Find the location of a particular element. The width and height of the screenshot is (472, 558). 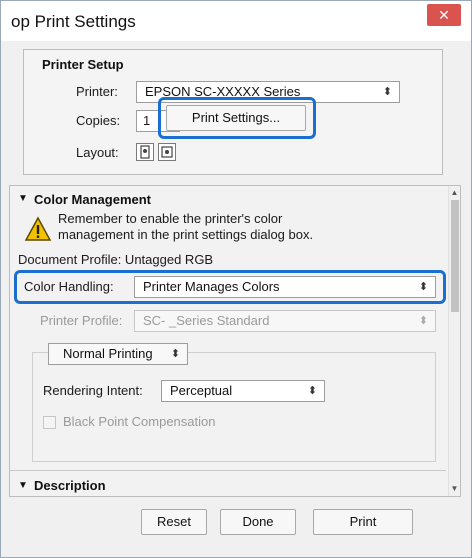

black-point-checkbox is located at coordinates (49, 422).